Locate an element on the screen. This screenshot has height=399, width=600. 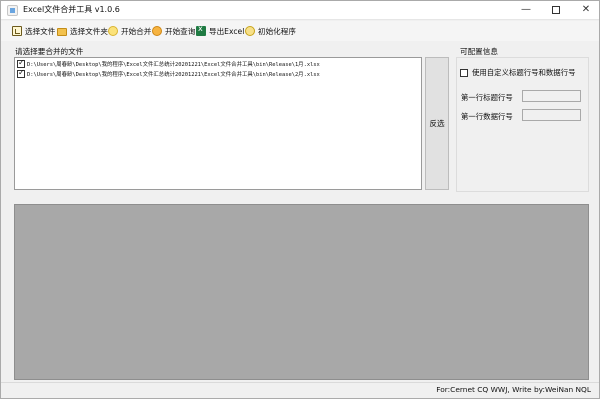
toolbar: 选择文件 选择文件夹 开始合并 开始查询 导出Excel 初始化程序 is located at coordinates (300, 31).